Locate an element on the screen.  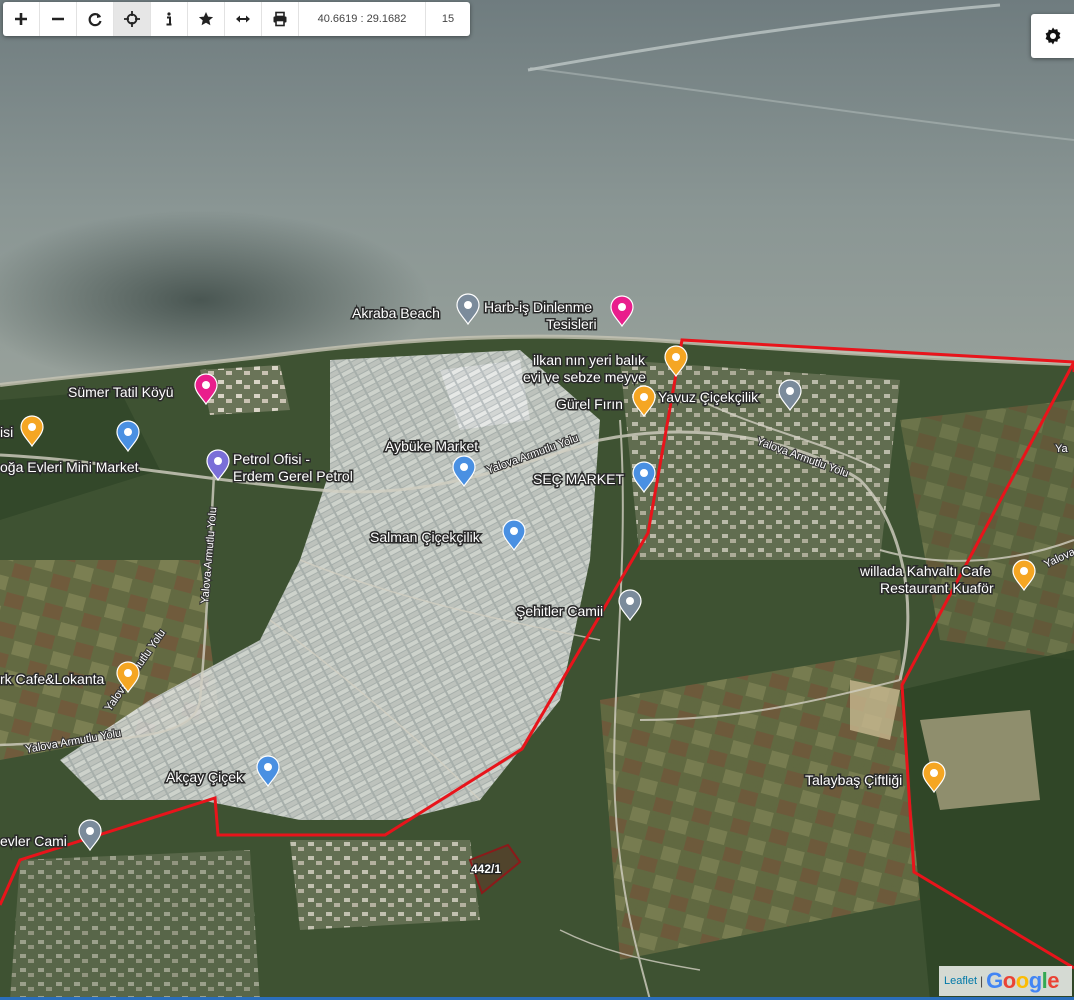
settings-button is located at coordinates (1052, 36).